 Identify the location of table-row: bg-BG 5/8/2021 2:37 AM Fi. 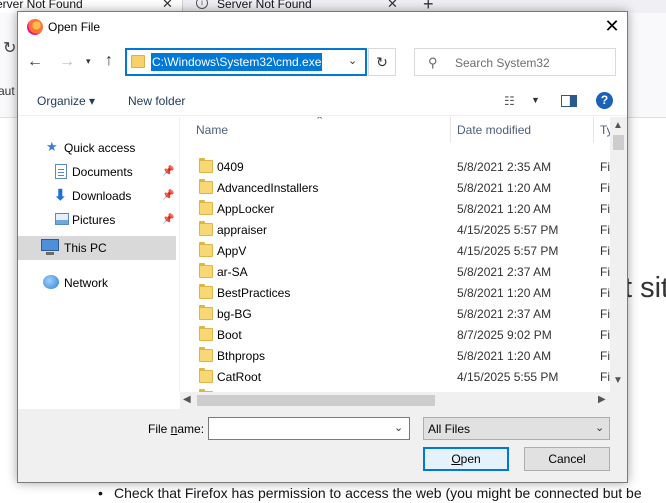
(395, 314).